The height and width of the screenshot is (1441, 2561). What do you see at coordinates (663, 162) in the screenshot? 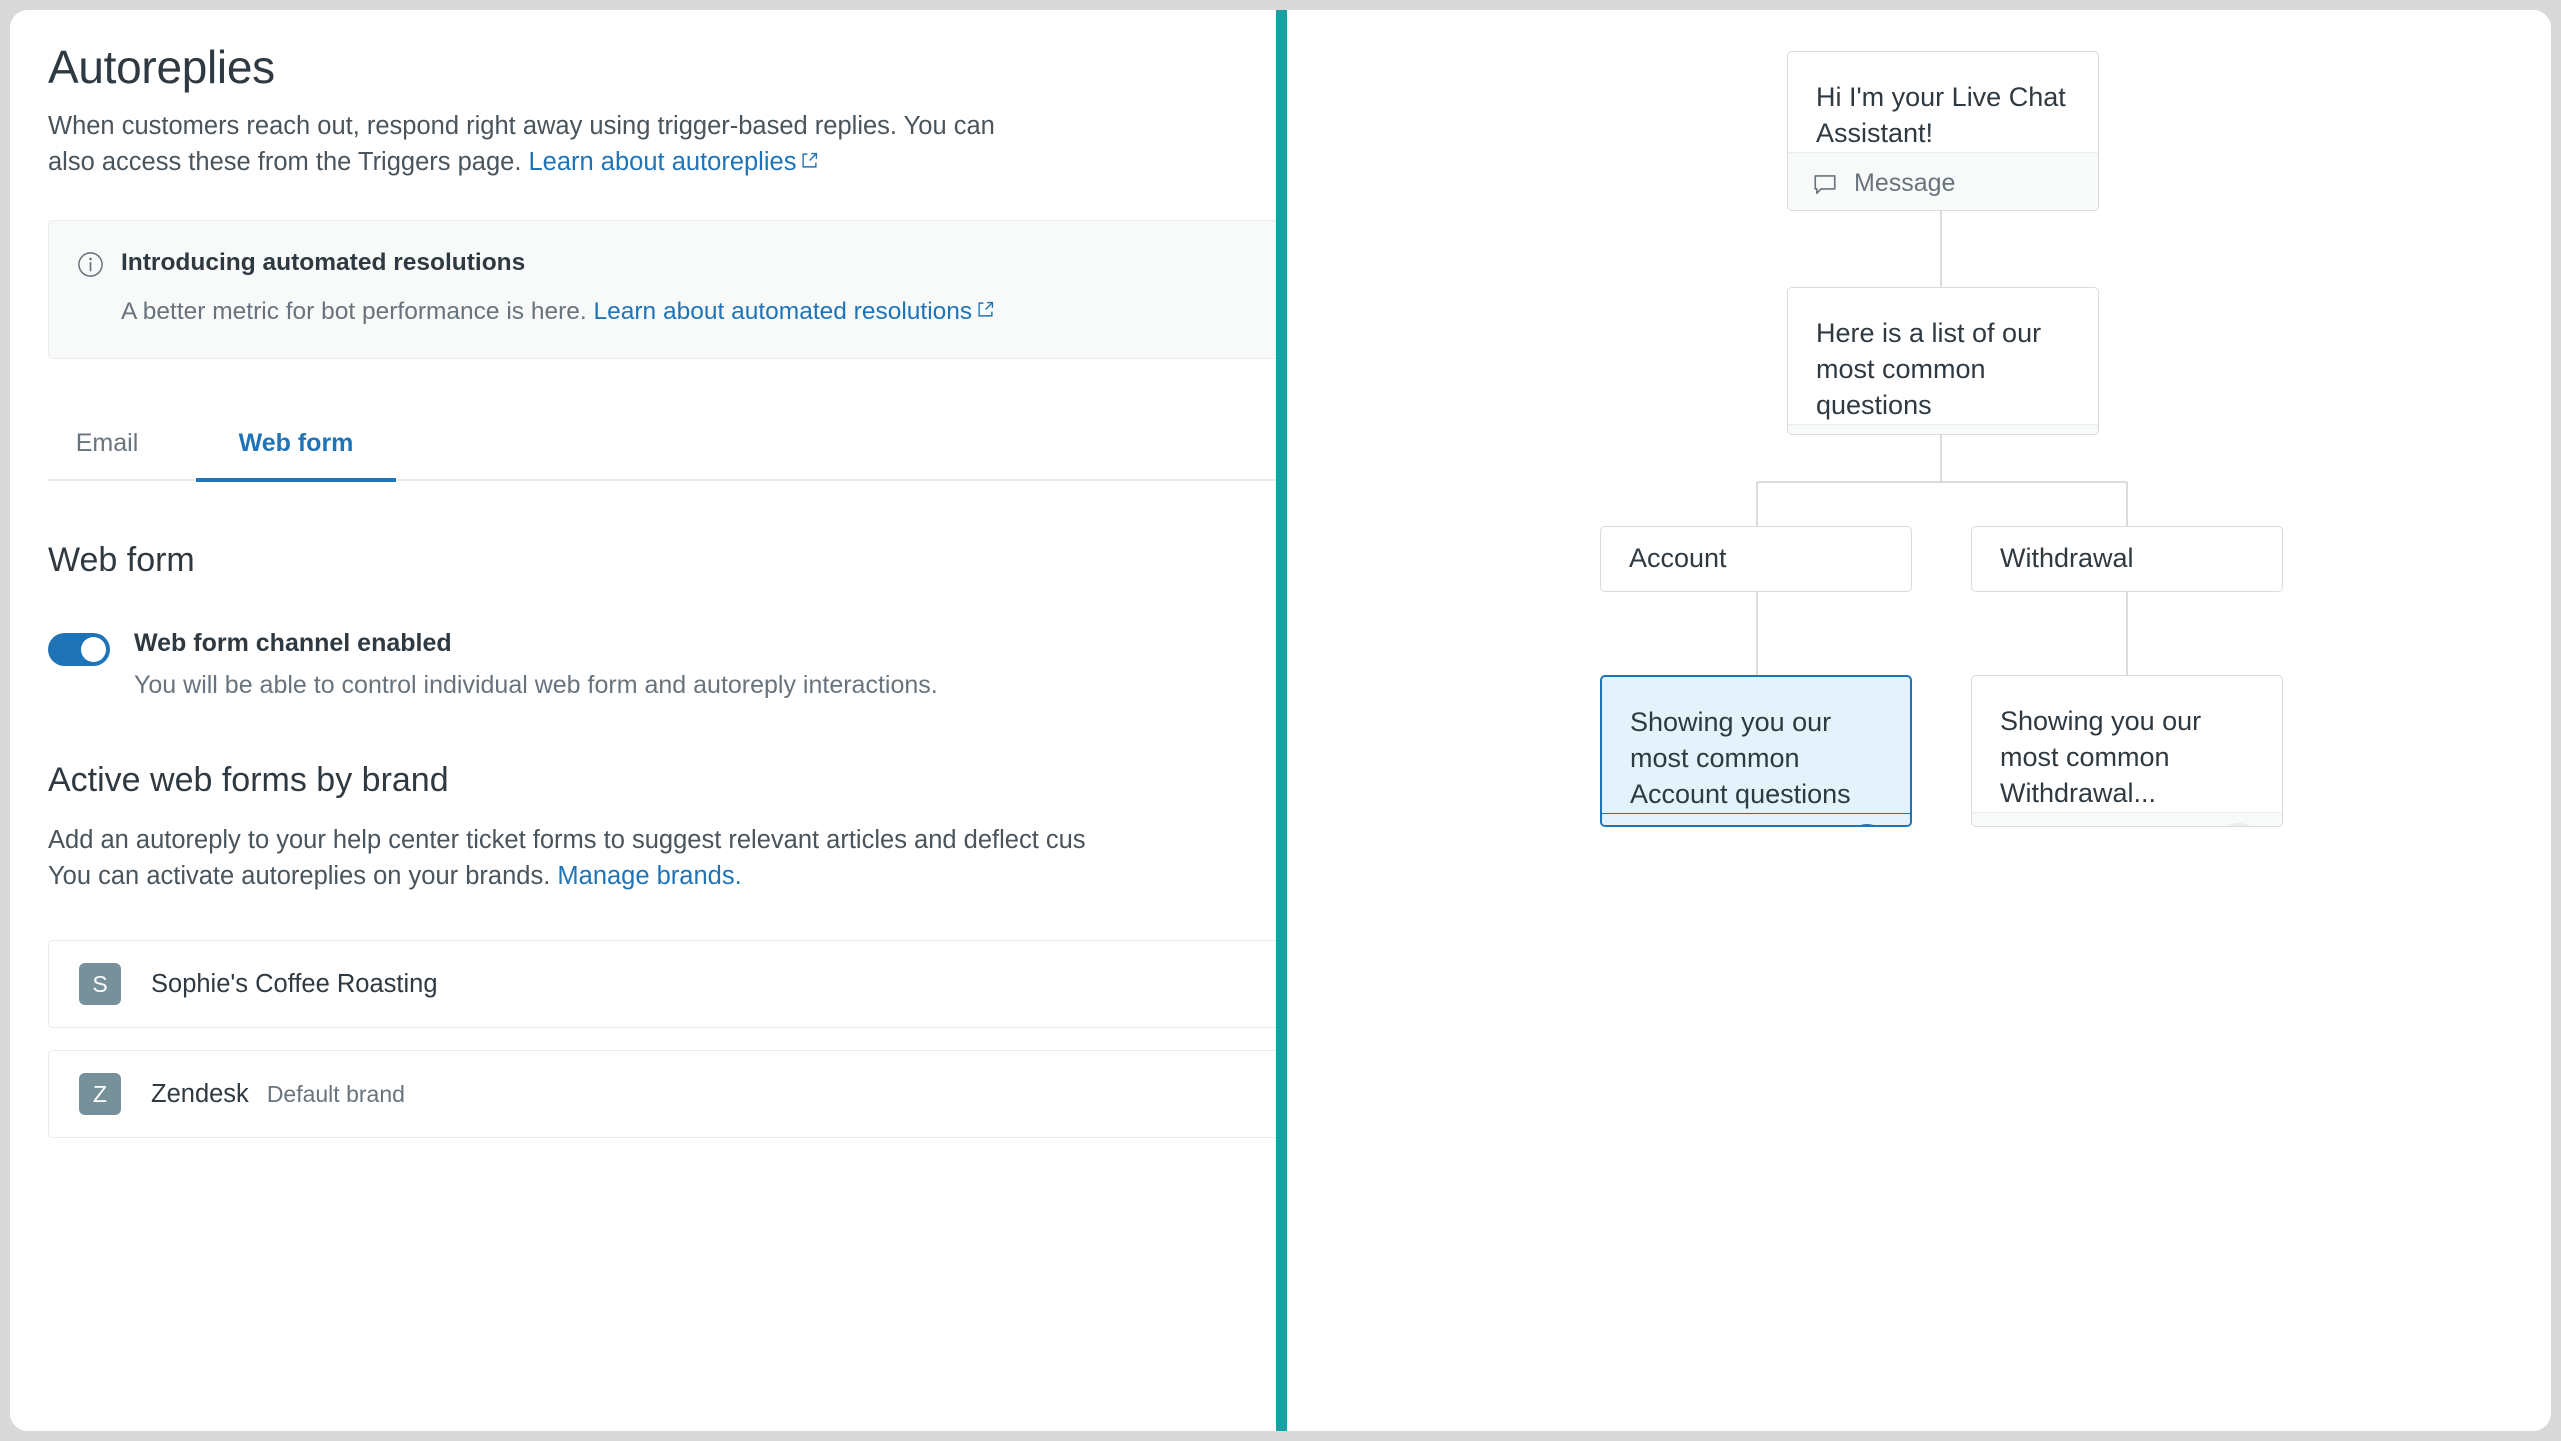
I see `learn-about-autoreplies-link: Learn about autoreplies` at bounding box center [663, 162].